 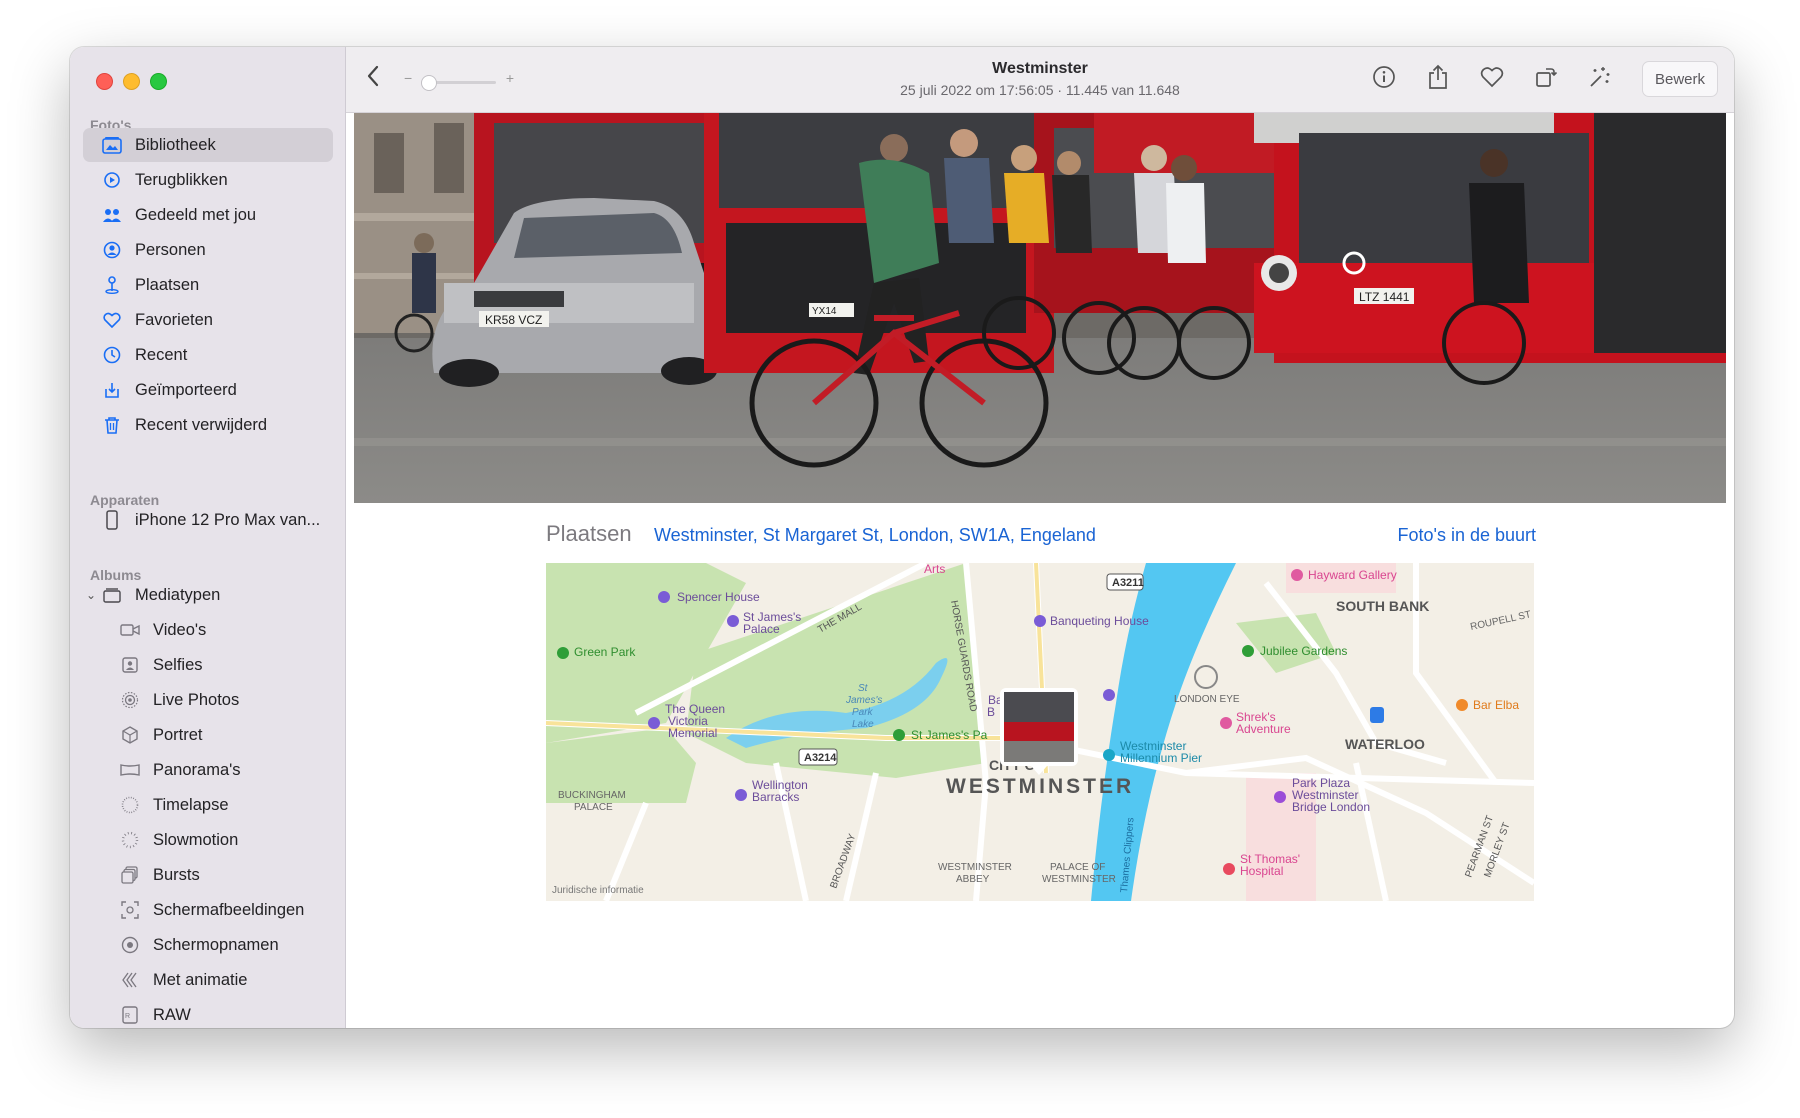 What do you see at coordinates (208, 770) in the screenshot?
I see `sidebar-item-panoramas: Panorama's` at bounding box center [208, 770].